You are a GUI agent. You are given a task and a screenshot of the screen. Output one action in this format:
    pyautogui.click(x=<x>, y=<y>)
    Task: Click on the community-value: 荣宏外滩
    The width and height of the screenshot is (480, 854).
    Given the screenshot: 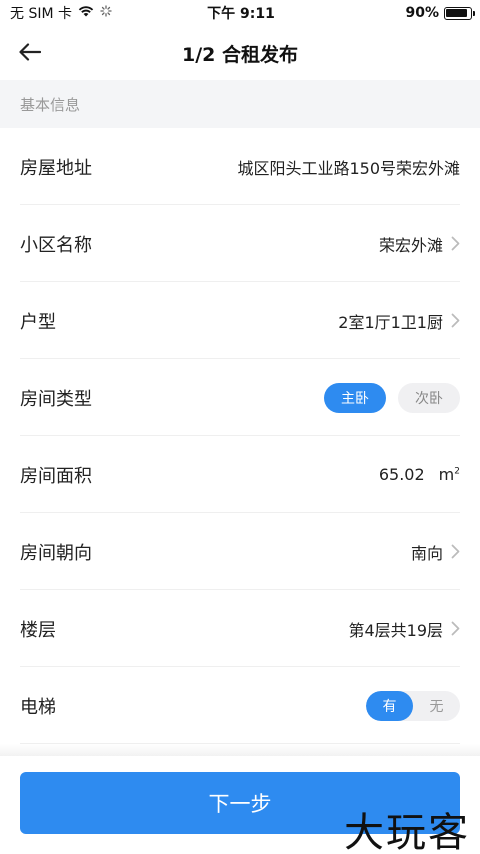 What is the action you would take?
    pyautogui.click(x=410, y=245)
    